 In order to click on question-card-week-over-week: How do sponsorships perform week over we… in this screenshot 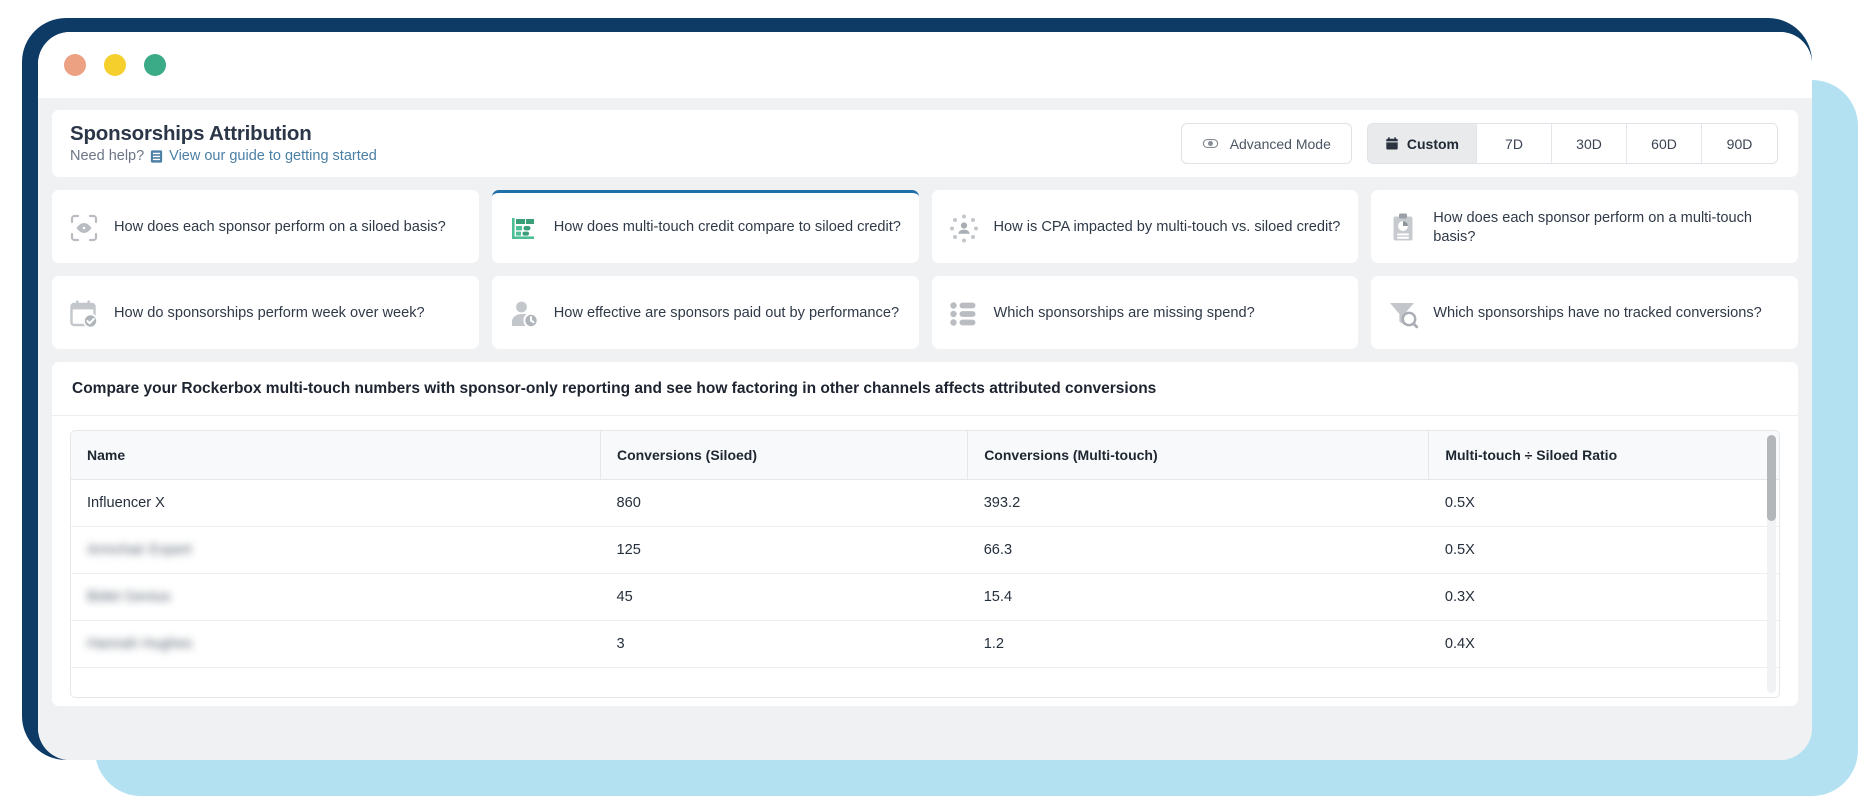, I will do `click(265, 312)`.